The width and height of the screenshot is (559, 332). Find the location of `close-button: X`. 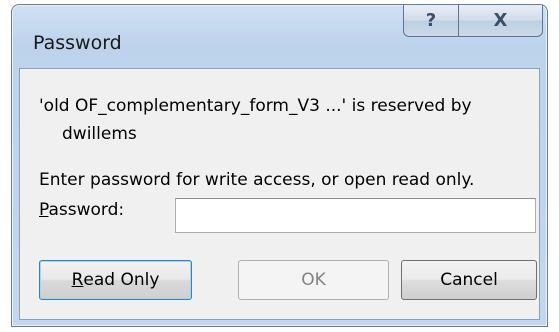

close-button: X is located at coordinates (501, 21).